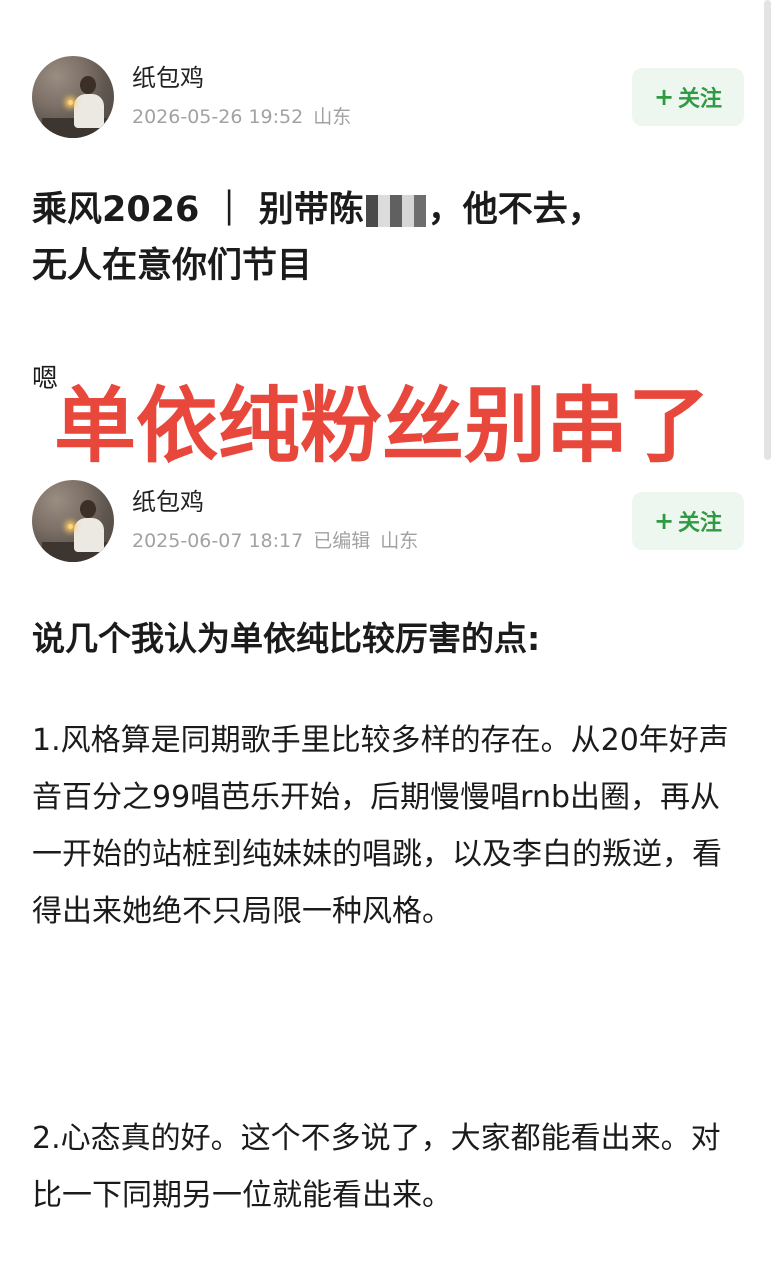  I want to click on post-meta: 2026-05-26 19:52 山东, so click(246, 115).